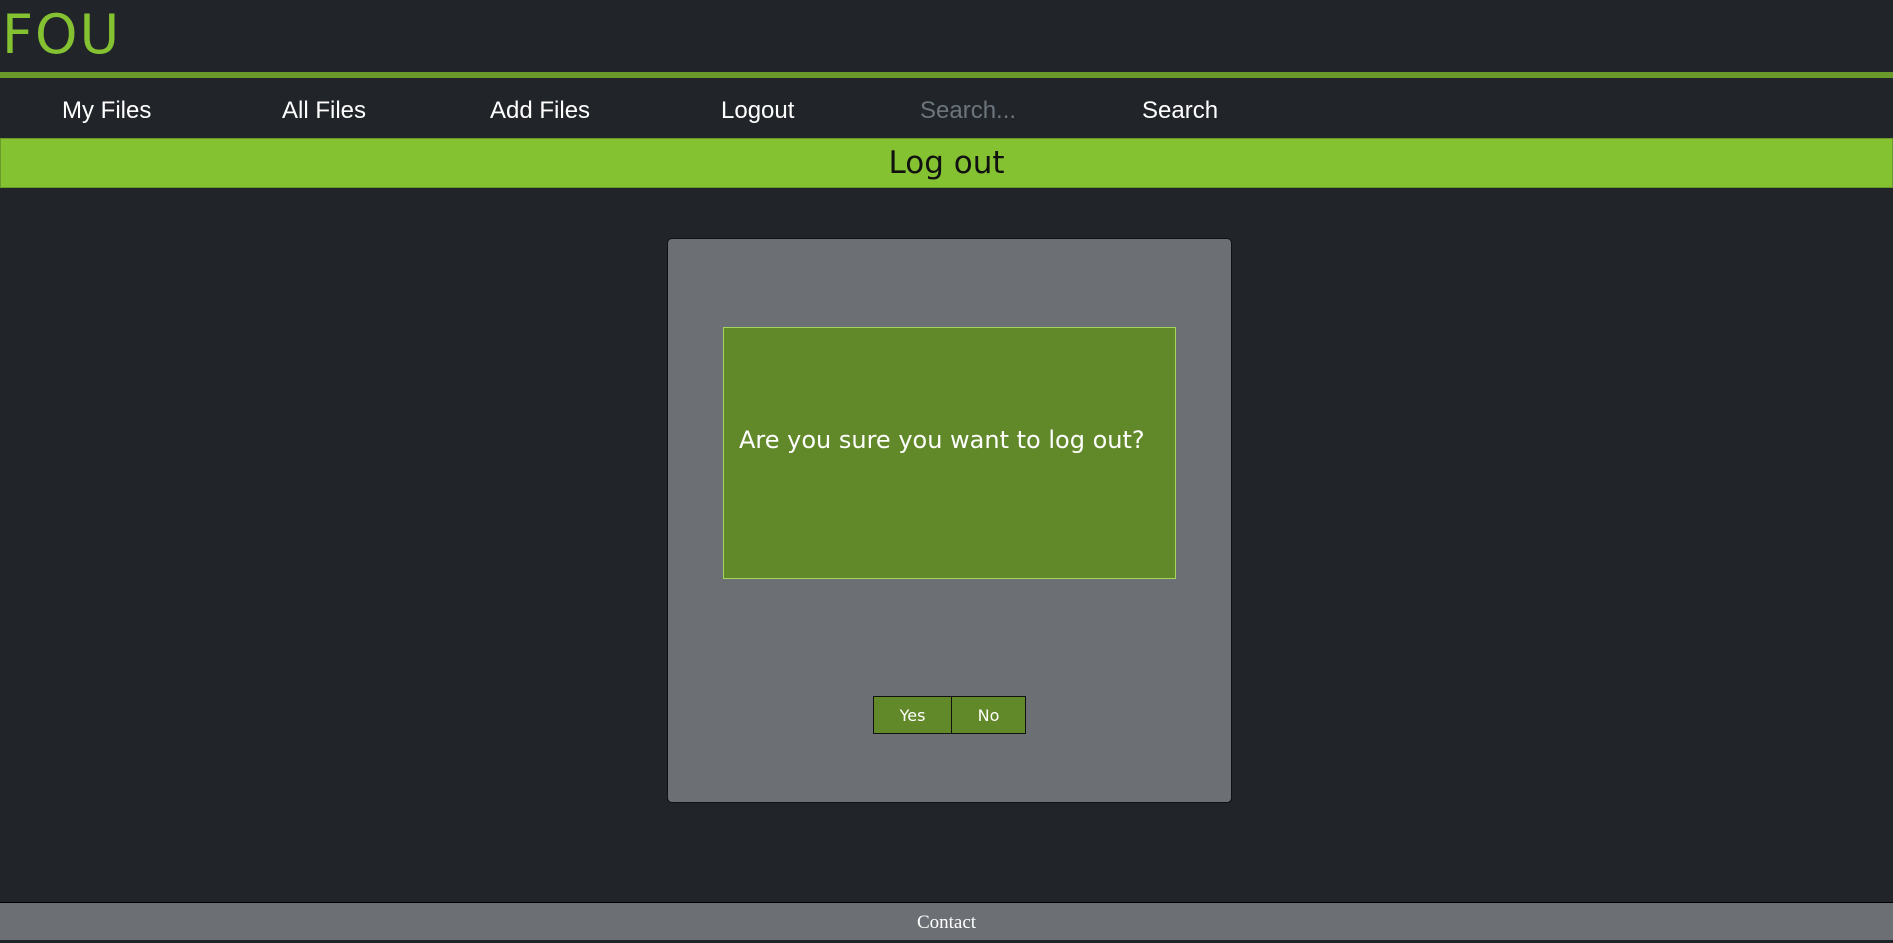 The height and width of the screenshot is (943, 1893). I want to click on contact-link: Contact, so click(946, 922).